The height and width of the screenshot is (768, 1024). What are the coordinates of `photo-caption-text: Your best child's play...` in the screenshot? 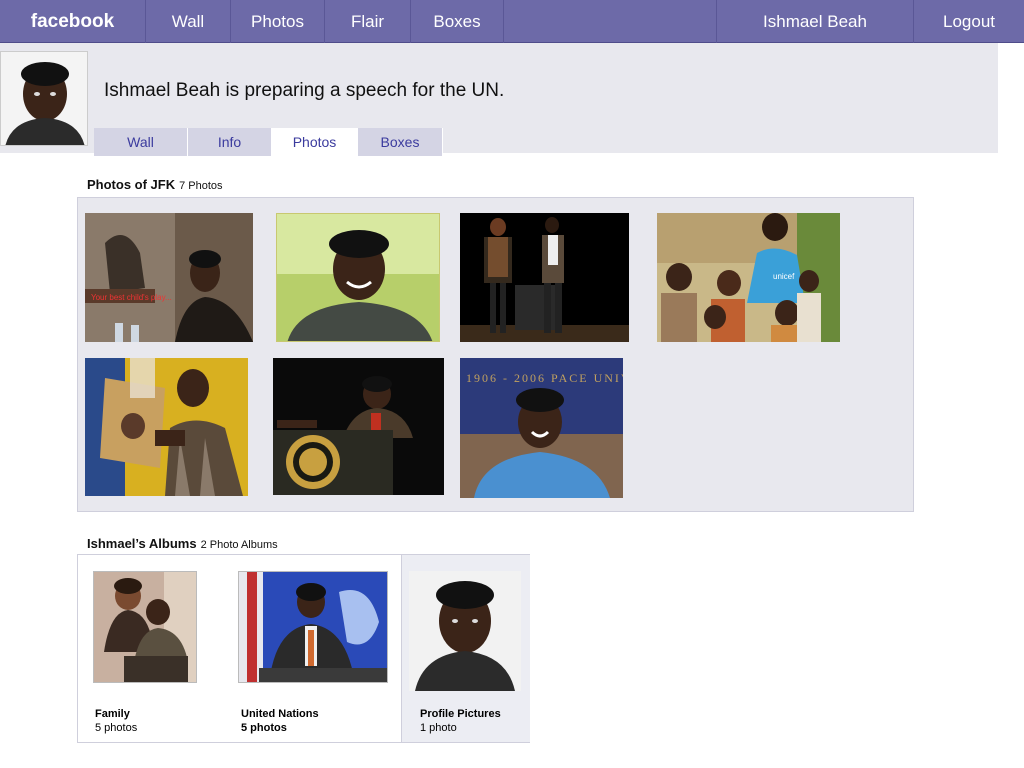 It's located at (131, 297).